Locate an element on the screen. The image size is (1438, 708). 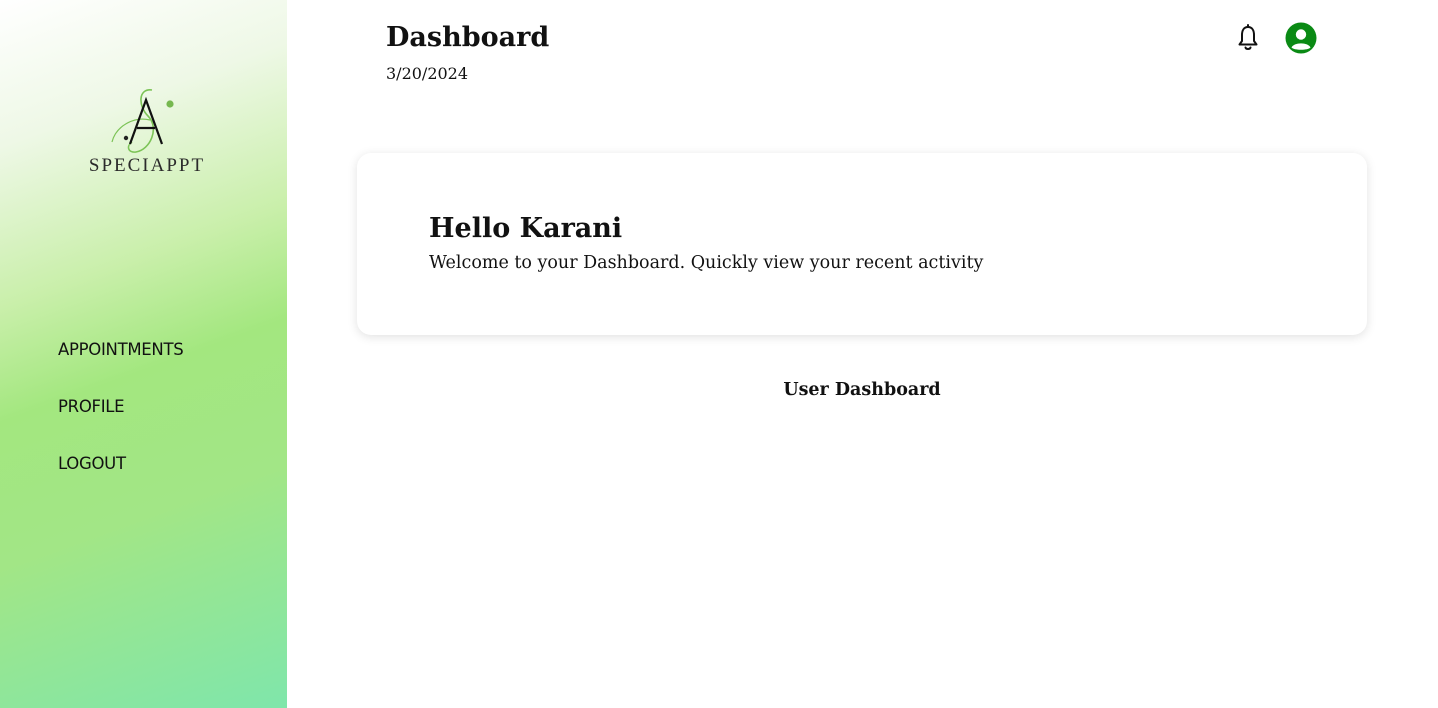
sidebar-nav: APPOINTMENTS PROFILE LOGOUT is located at coordinates (121, 423).